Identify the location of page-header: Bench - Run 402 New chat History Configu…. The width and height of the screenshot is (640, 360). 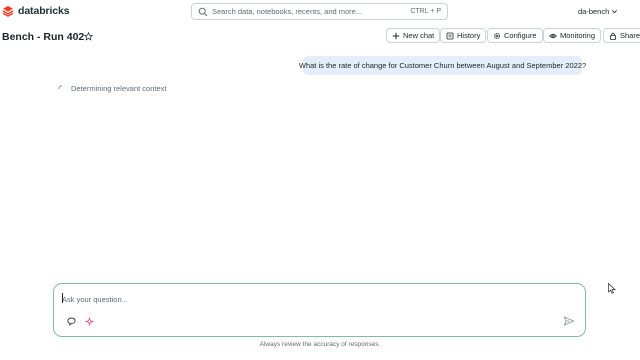
(320, 37).